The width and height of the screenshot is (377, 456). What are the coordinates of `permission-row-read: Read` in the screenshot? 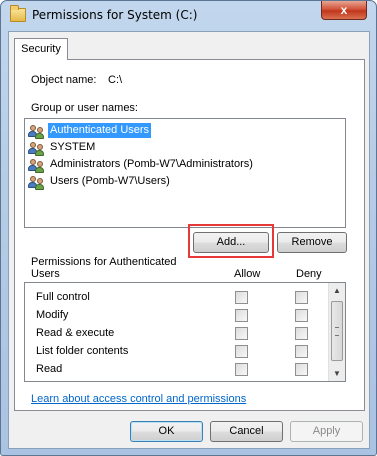 It's located at (176, 369).